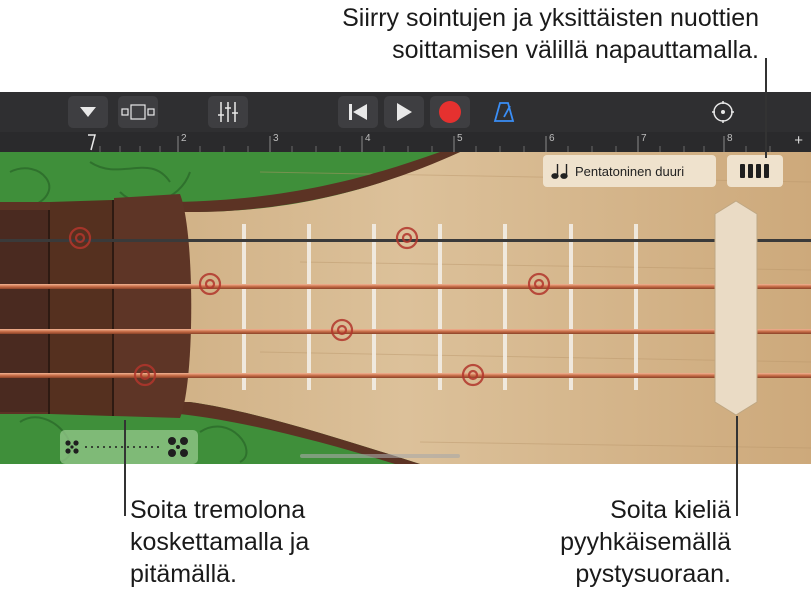 This screenshot has height=604, width=811. I want to click on settings-icon, so click(723, 112).